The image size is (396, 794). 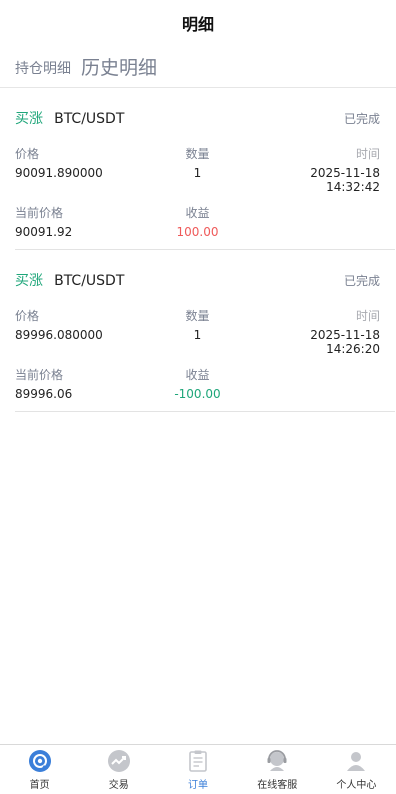 I want to click on profit-value: -100.00, so click(x=197, y=394).